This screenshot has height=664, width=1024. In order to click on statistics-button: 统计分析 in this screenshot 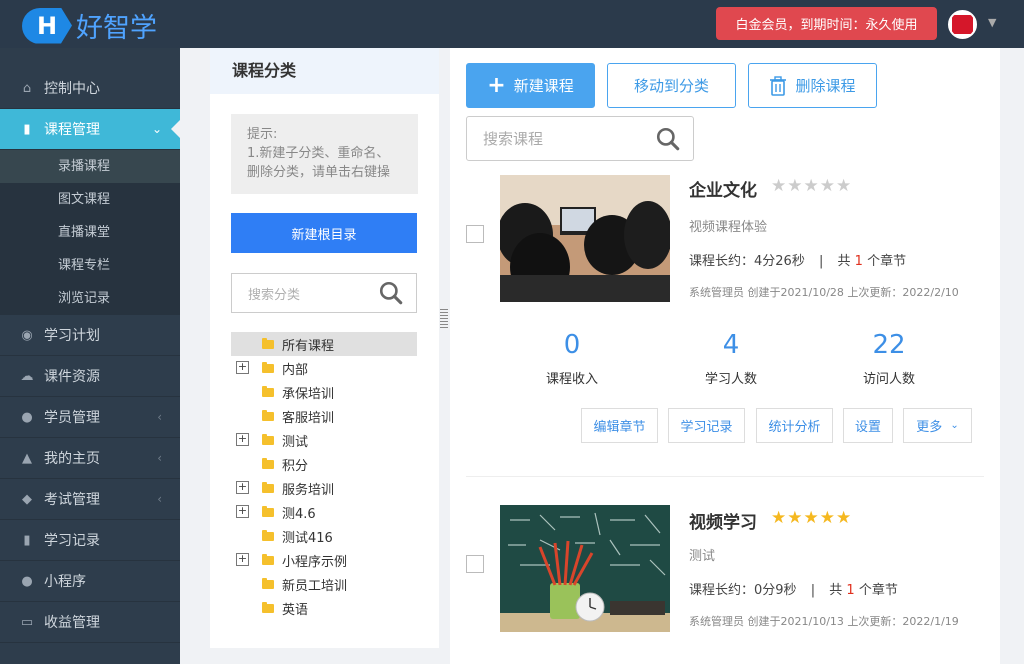, I will do `click(794, 425)`.